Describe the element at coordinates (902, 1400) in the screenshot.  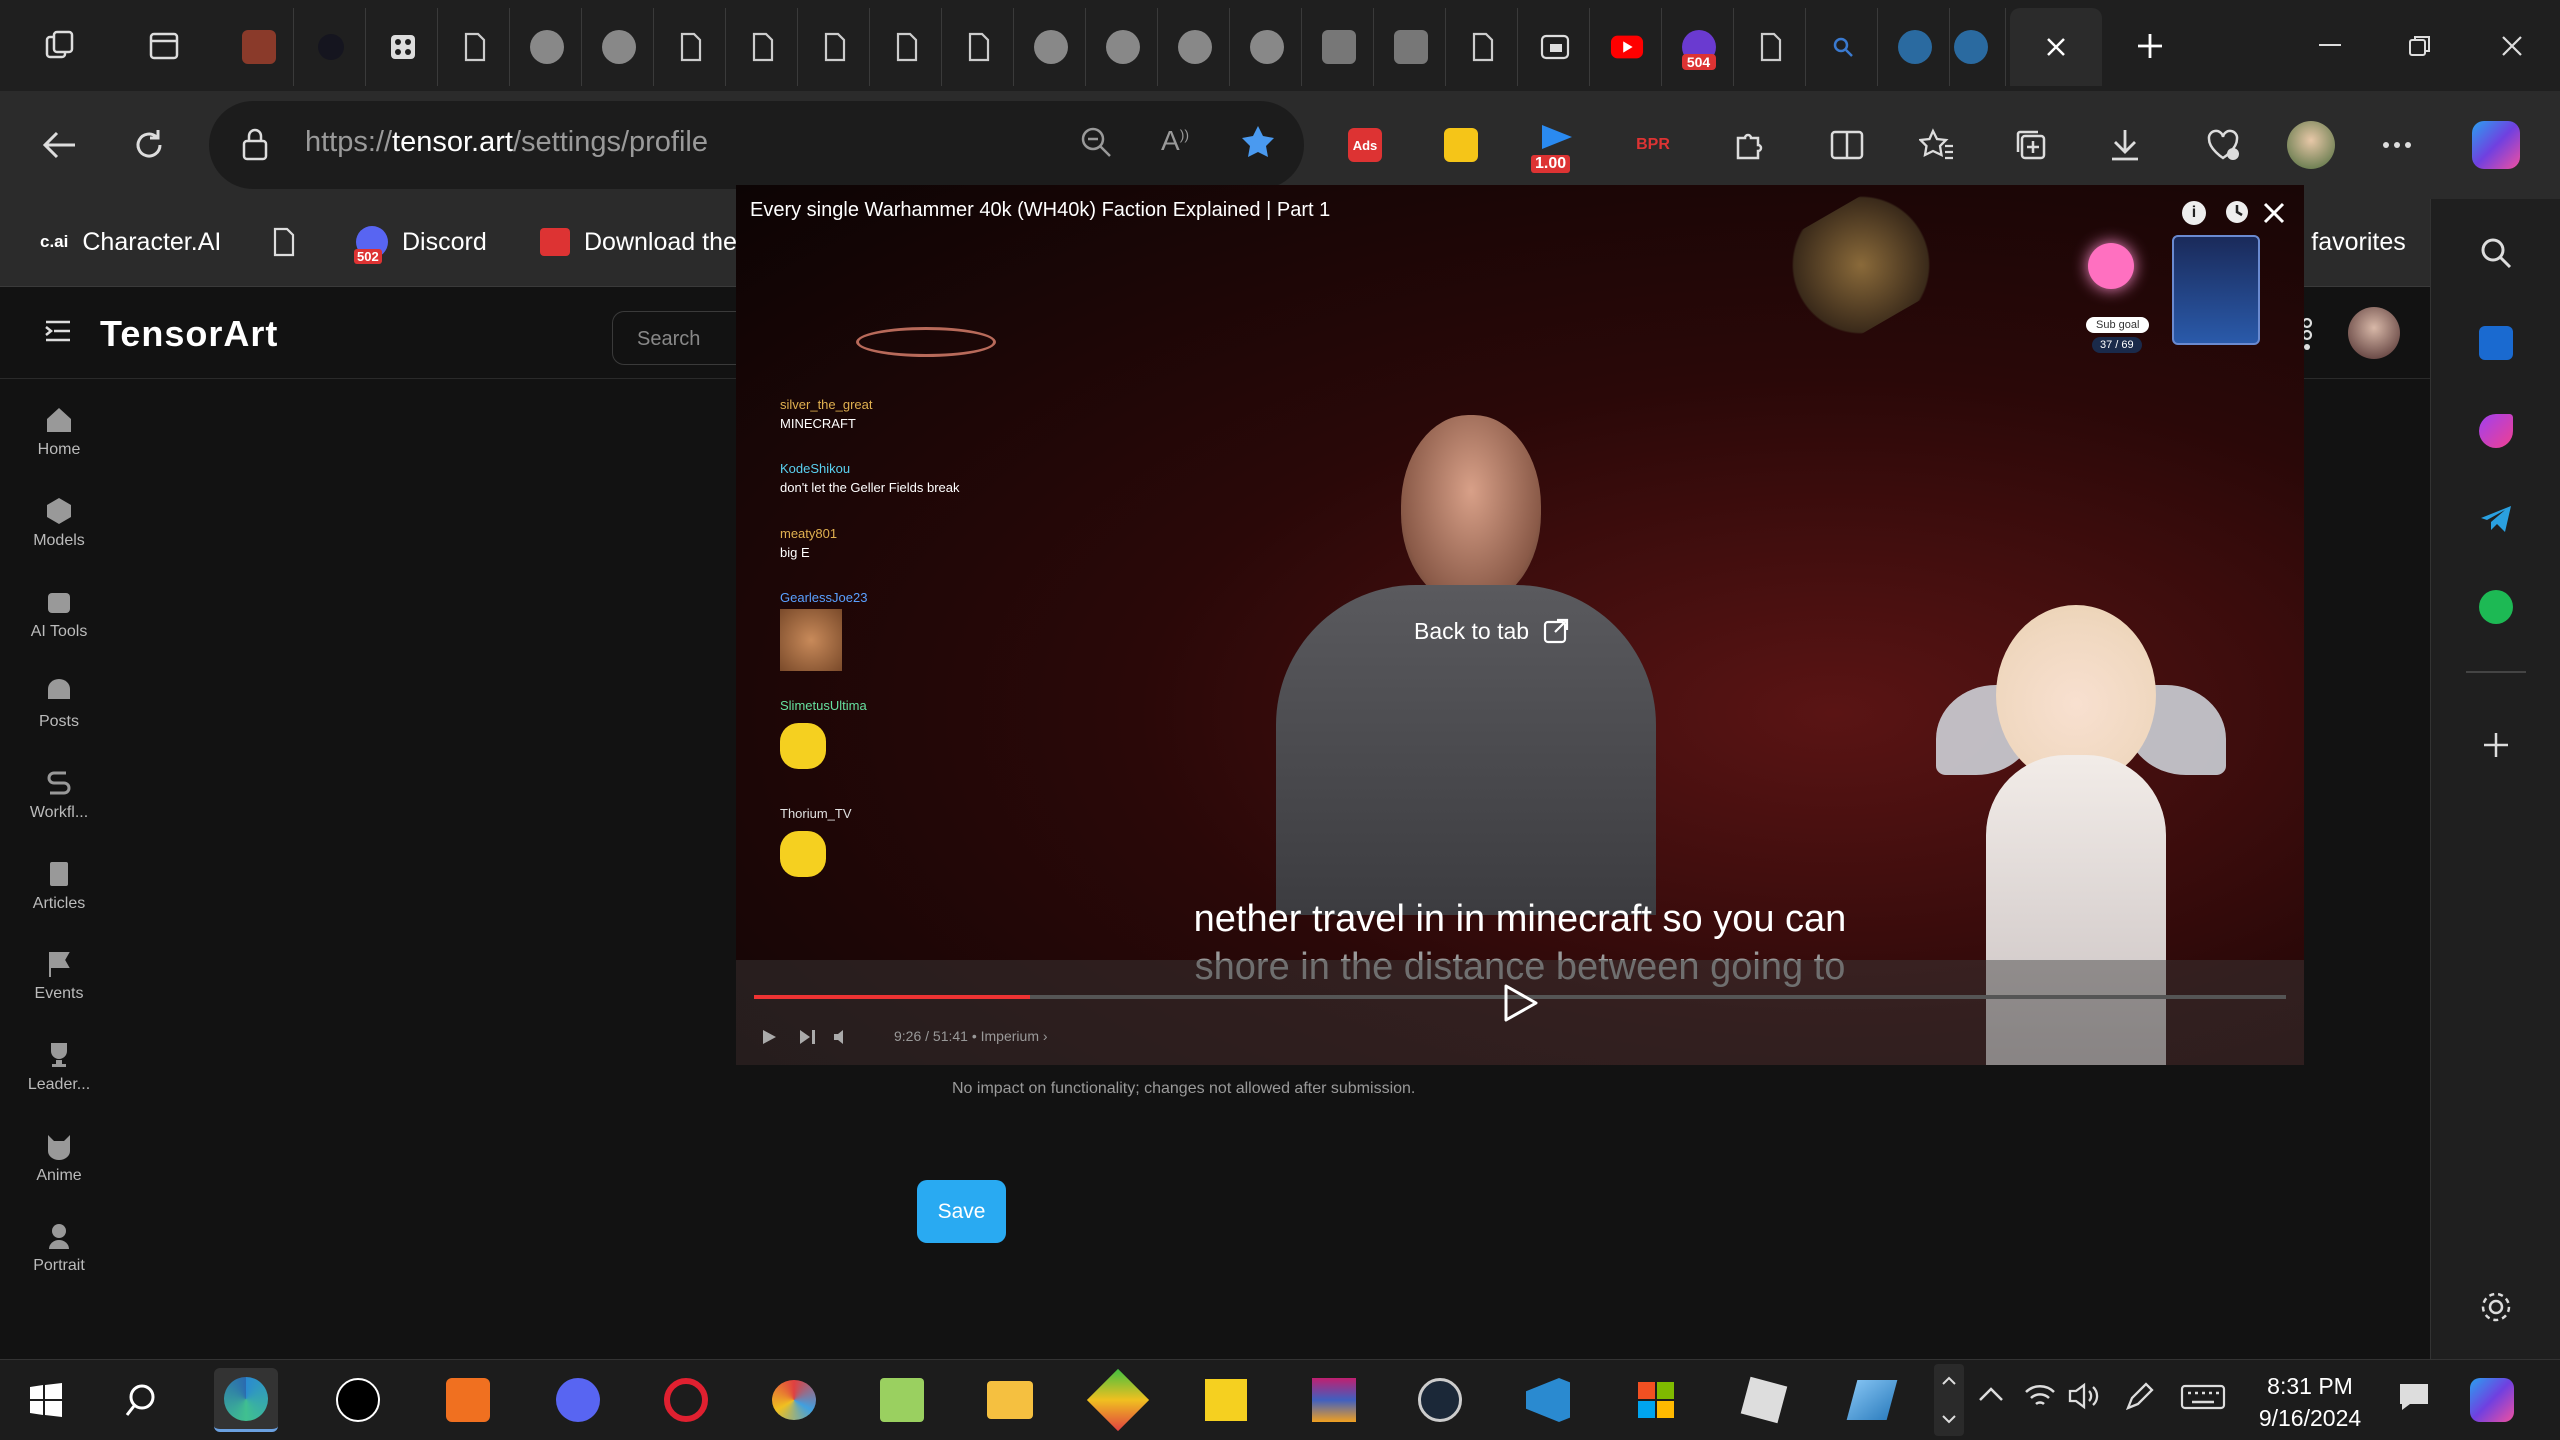
I see `notepad-plus-icon` at that location.